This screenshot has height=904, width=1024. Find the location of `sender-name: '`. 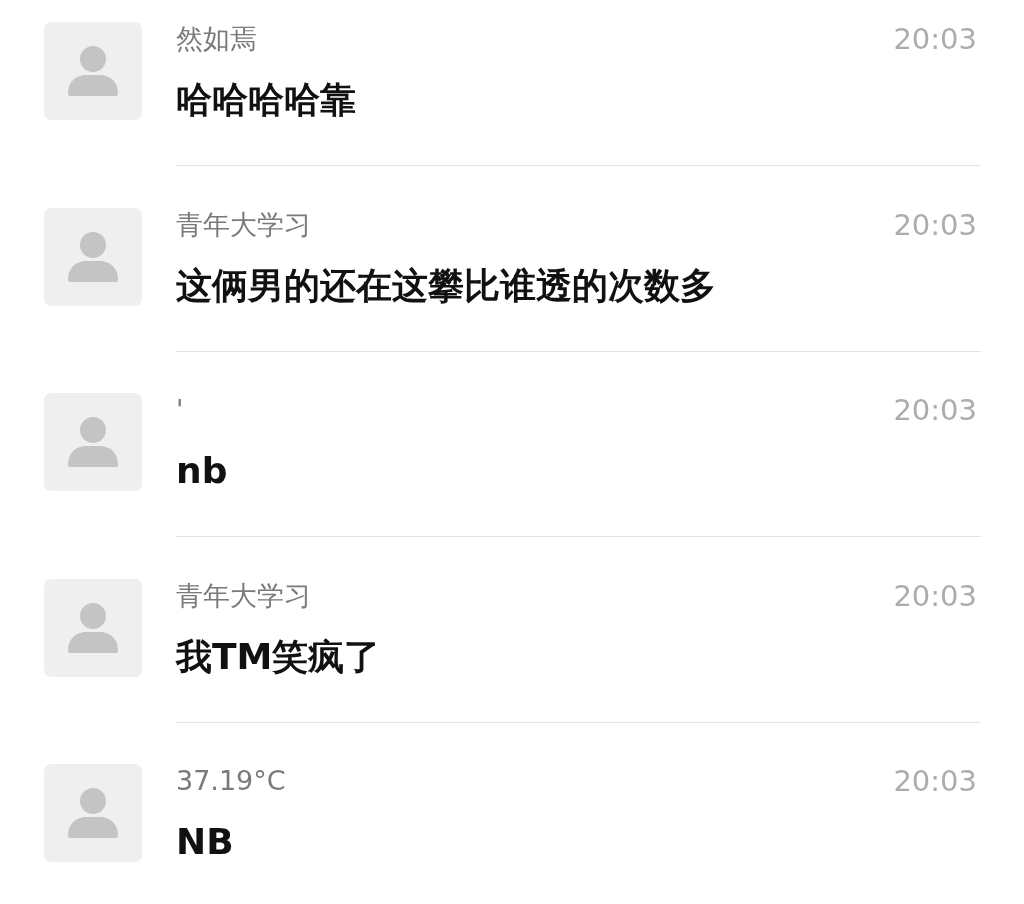

sender-name: ' is located at coordinates (180, 410).